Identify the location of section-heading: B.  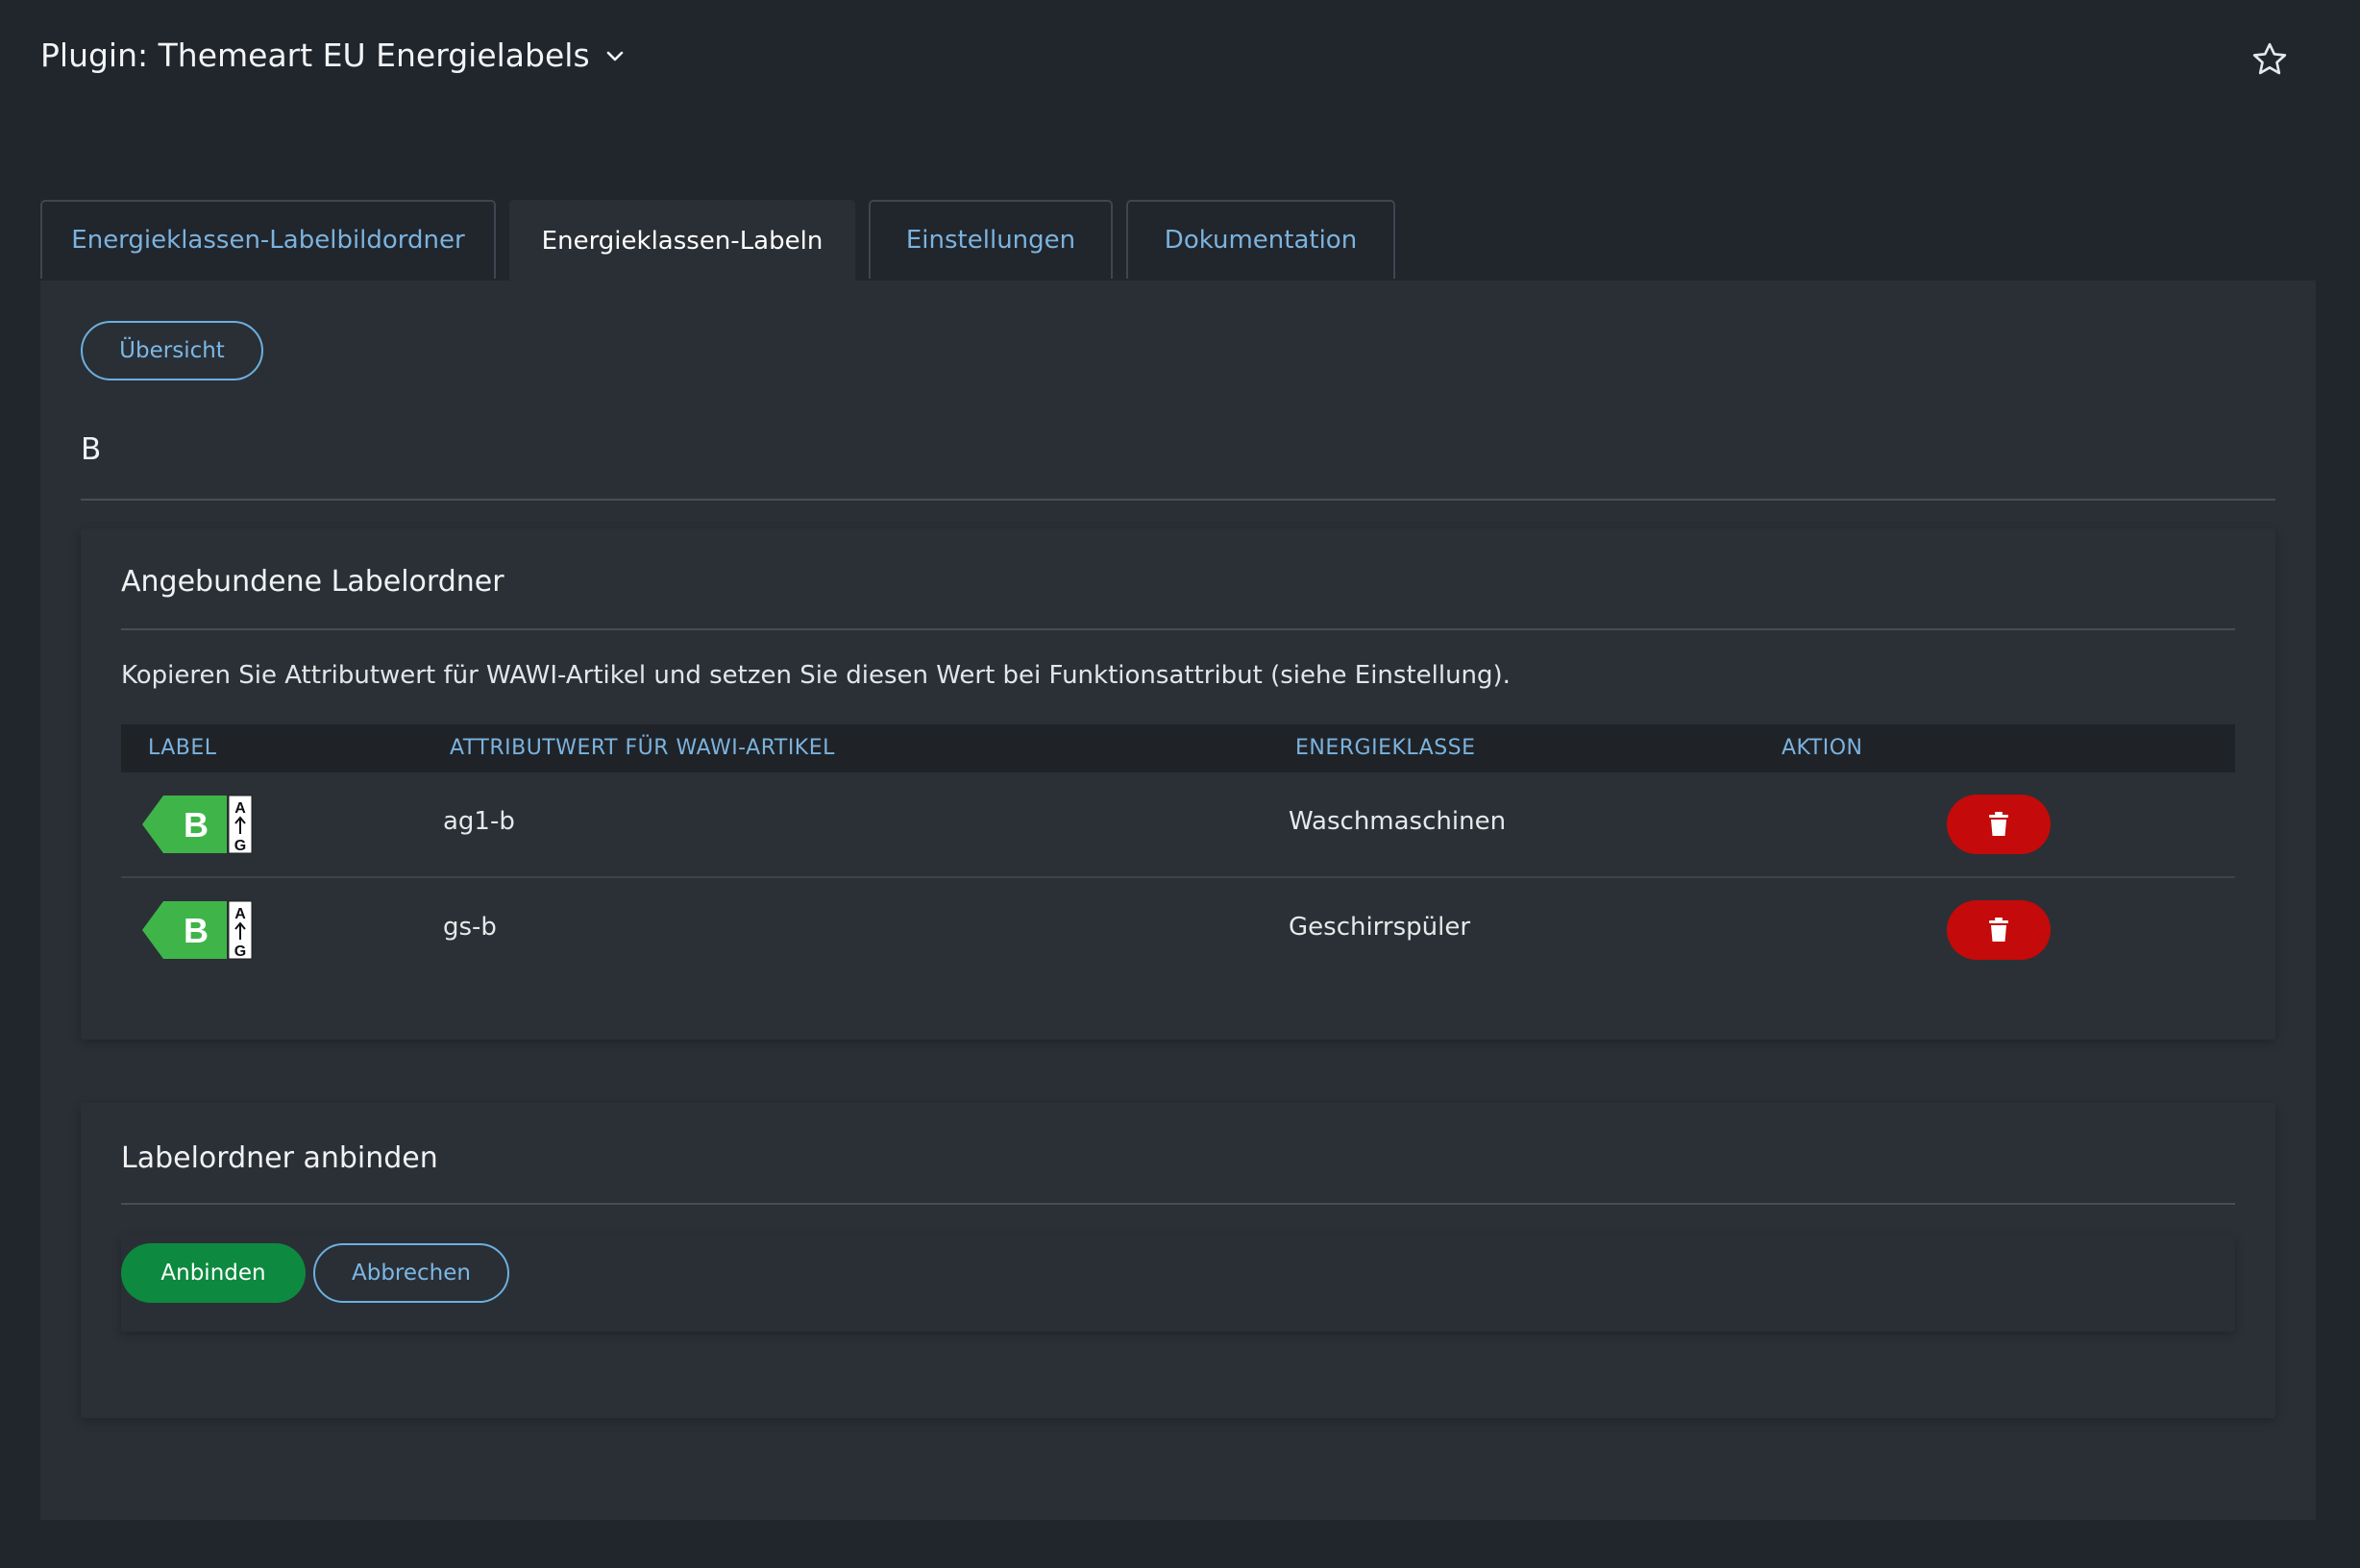
(91, 450).